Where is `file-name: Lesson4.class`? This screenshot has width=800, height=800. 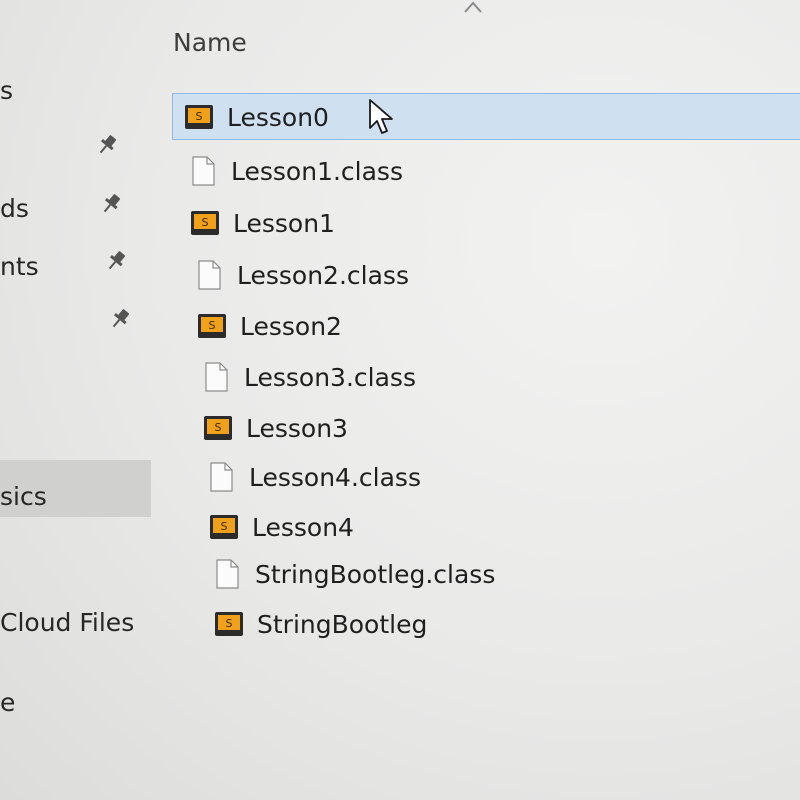
file-name: Lesson4.class is located at coordinates (335, 477).